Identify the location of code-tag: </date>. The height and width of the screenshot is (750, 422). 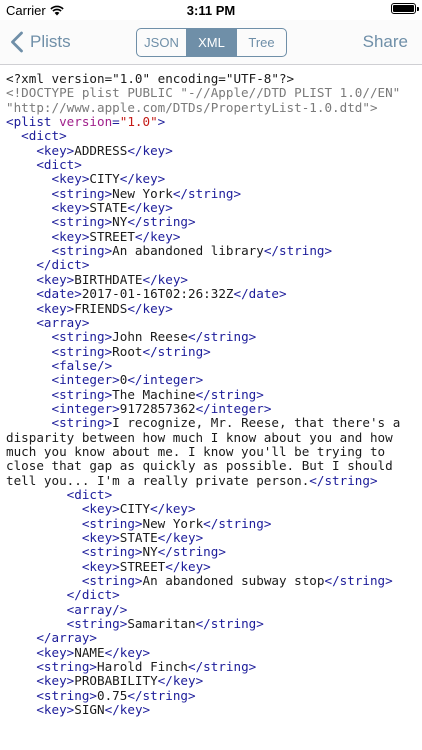
(260, 294).